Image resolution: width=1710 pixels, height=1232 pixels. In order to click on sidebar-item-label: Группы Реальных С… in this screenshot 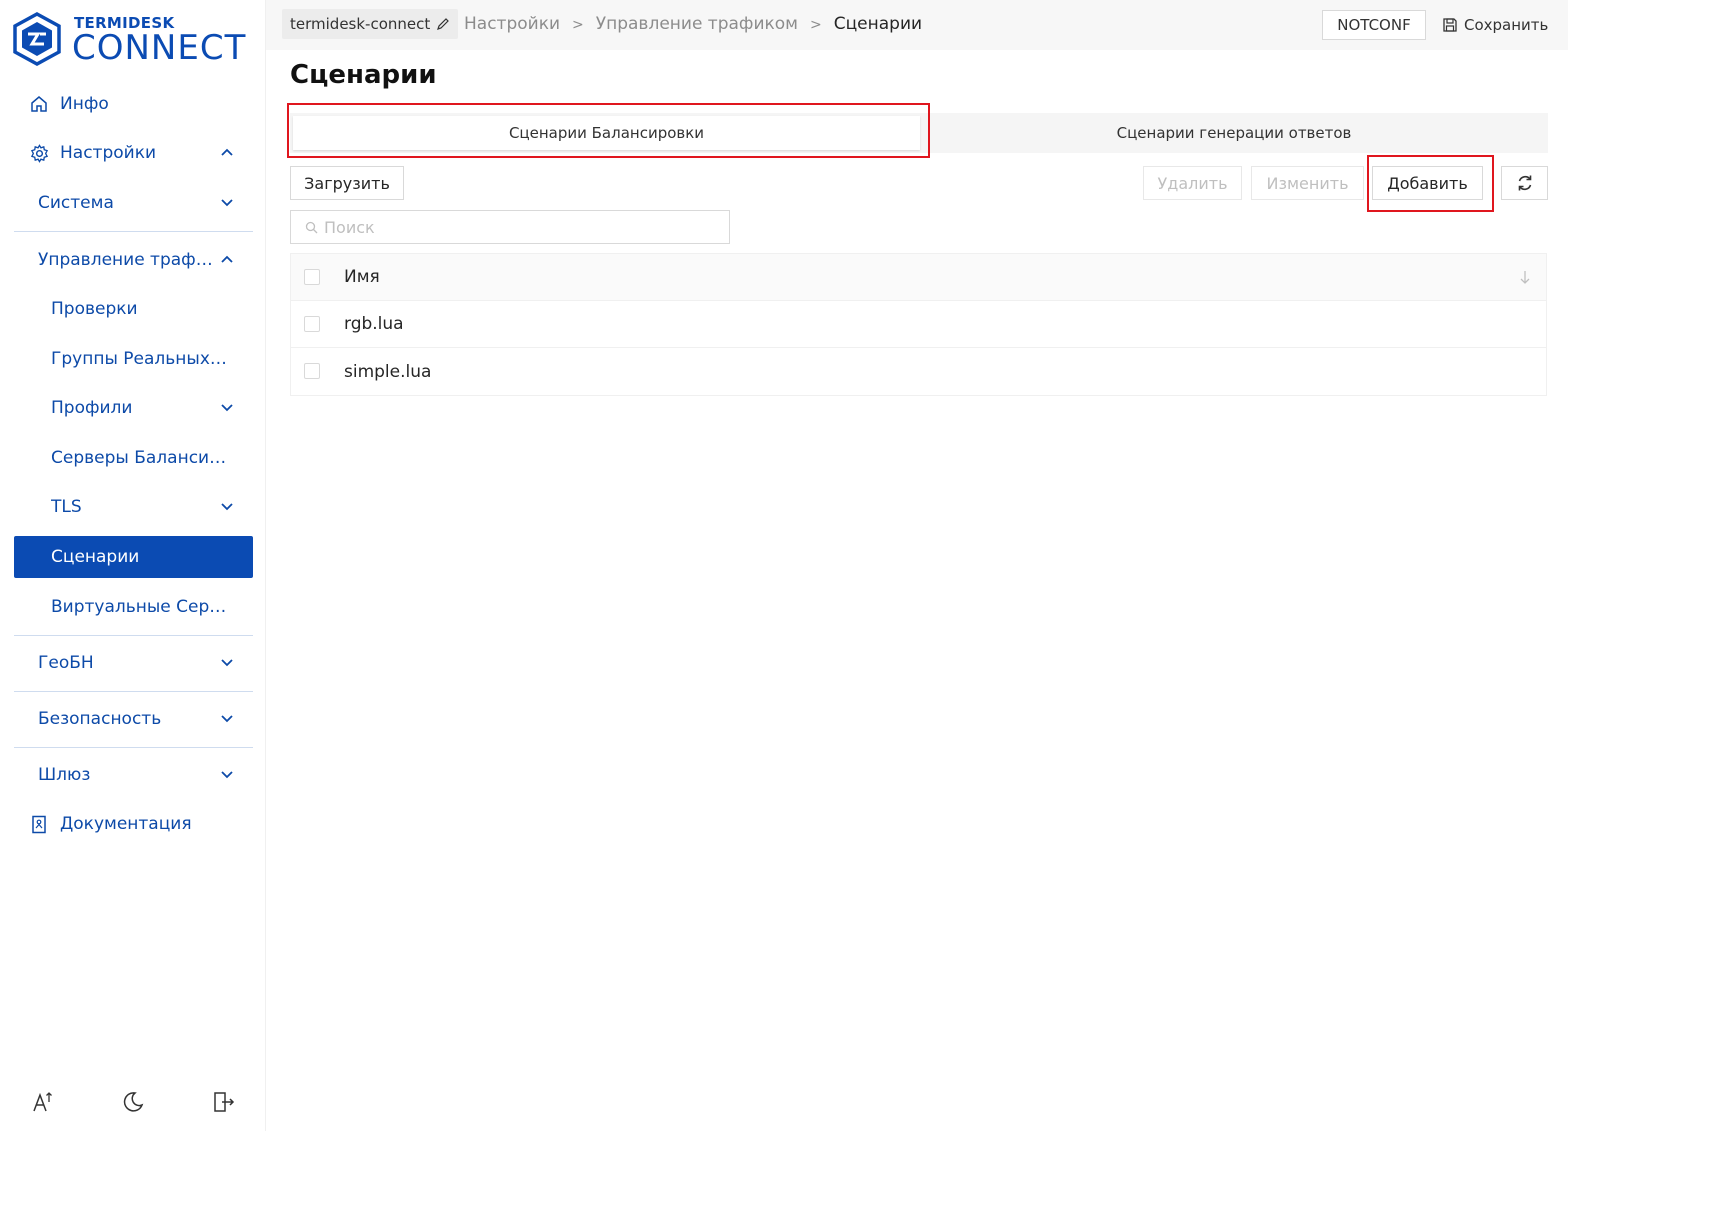, I will do `click(141, 359)`.